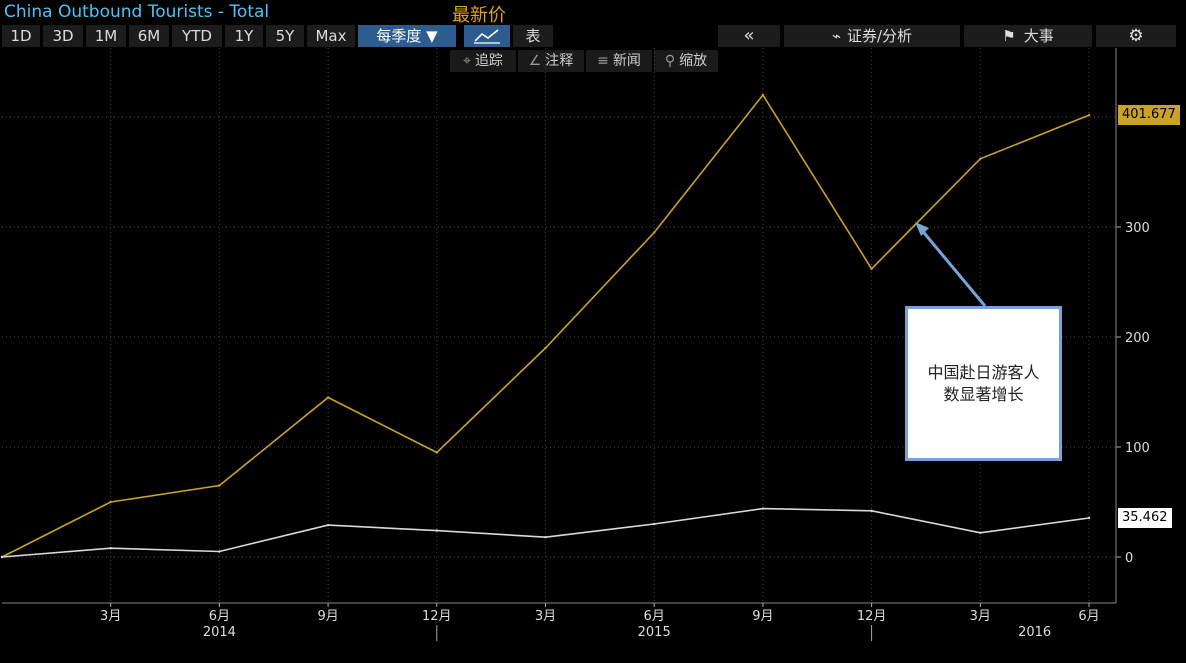 The image size is (1186, 663). I want to click on annotation-box: 中国赴日游客人 数显著增长, so click(983, 383).